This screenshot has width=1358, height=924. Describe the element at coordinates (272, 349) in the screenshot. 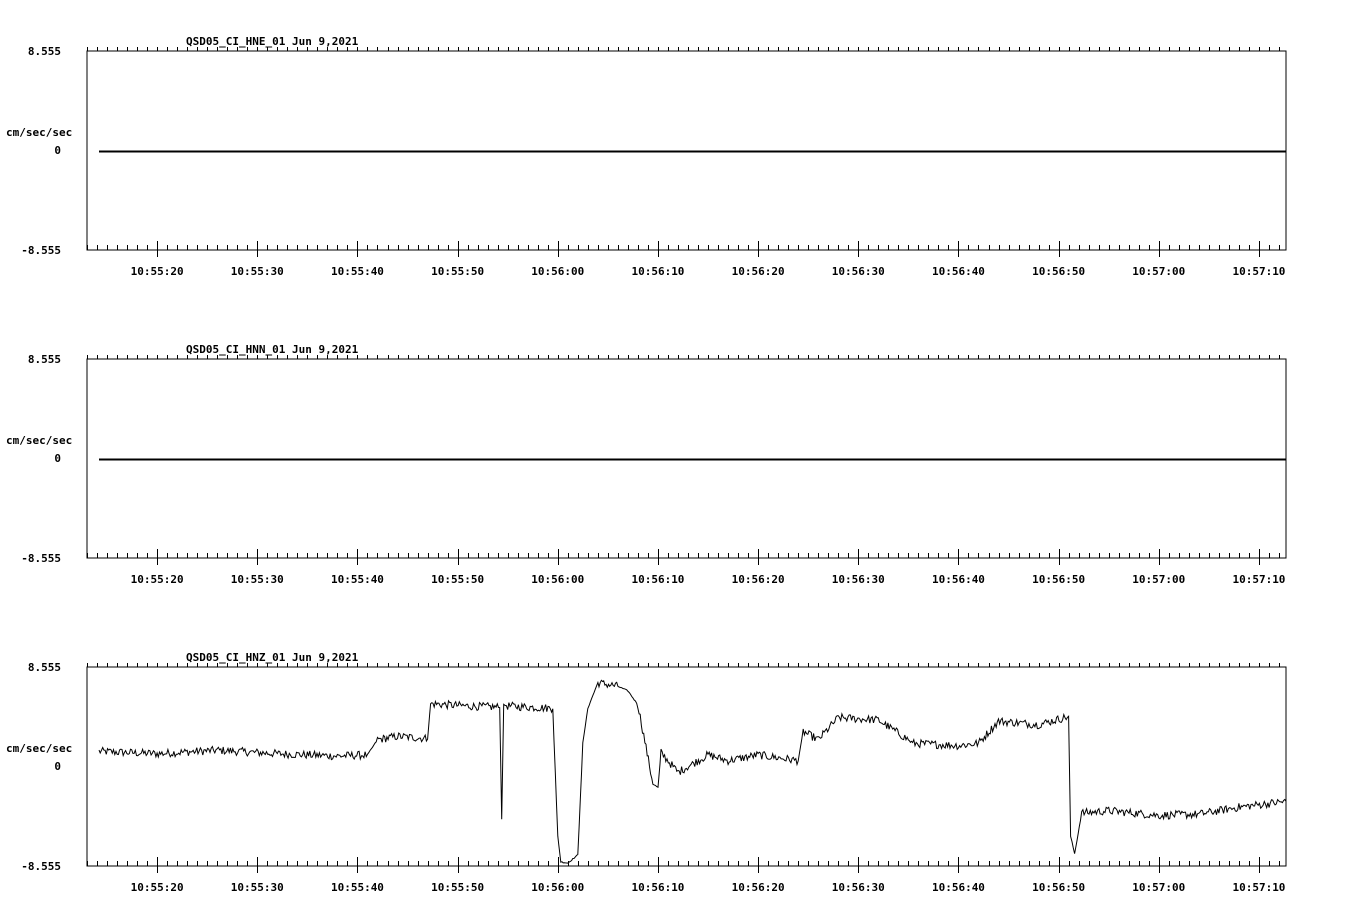

I see `panel-title: QSD05_CI_HNN_01 Jun 9,2021` at that location.